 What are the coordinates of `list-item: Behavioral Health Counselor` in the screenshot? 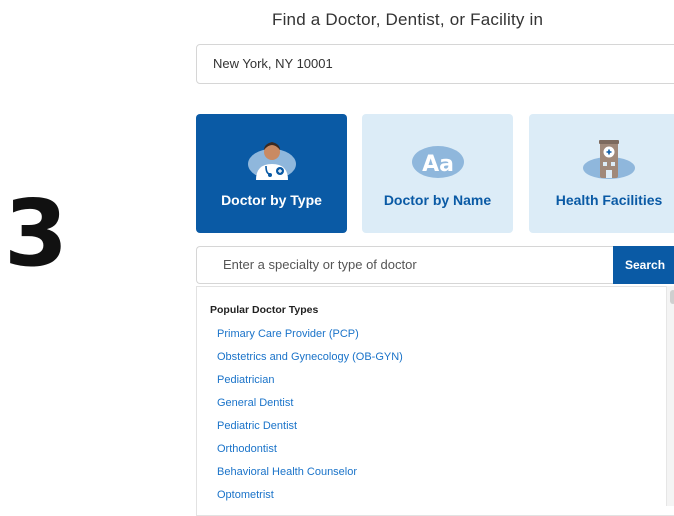 It's located at (310, 476).